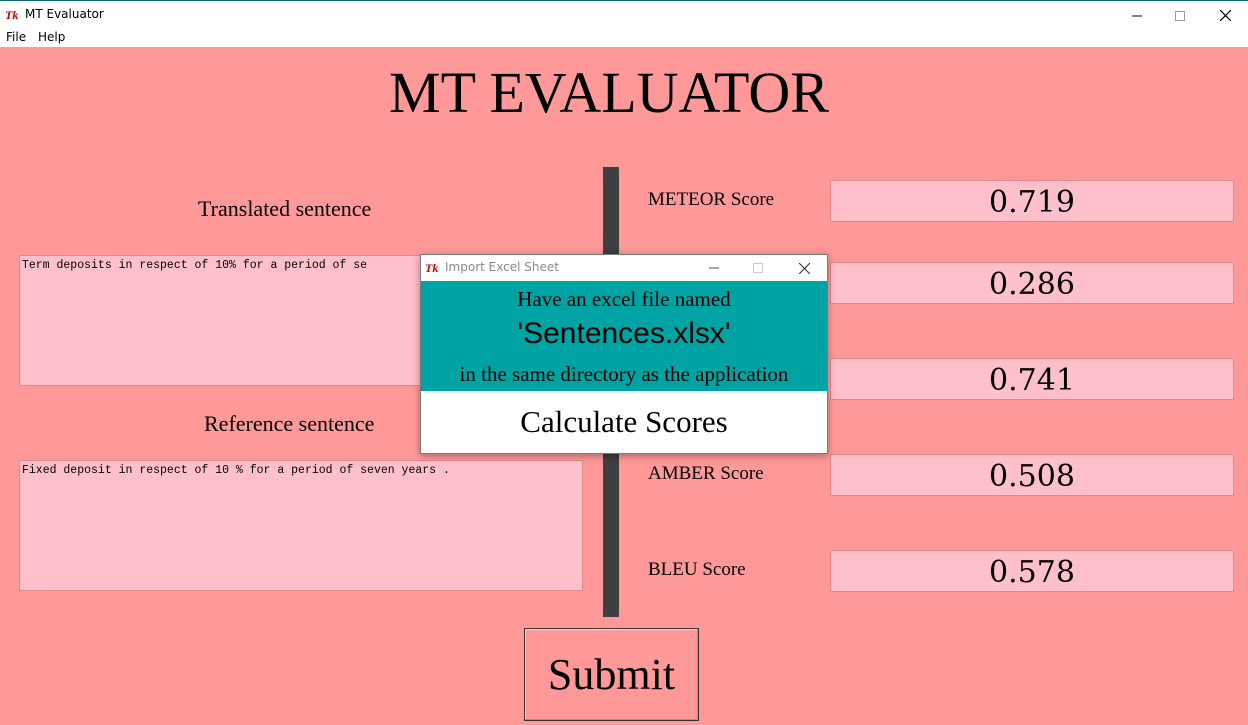 The width and height of the screenshot is (1248, 725). I want to click on window-titlebar: Tk MT Evaluator, so click(624, 14).